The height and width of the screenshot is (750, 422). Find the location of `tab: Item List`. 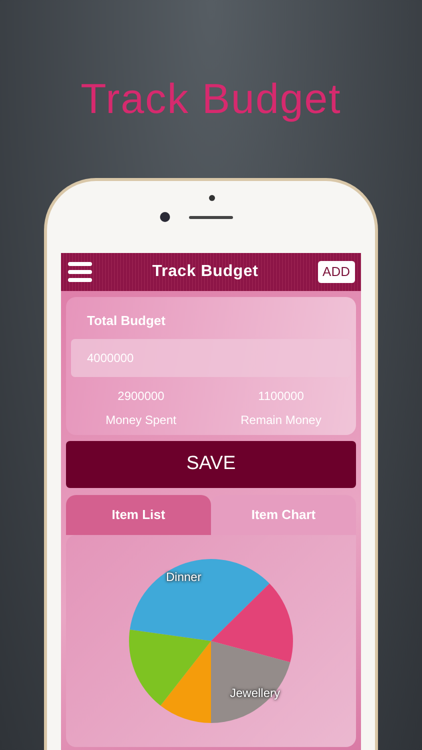

tab: Item List is located at coordinates (138, 514).